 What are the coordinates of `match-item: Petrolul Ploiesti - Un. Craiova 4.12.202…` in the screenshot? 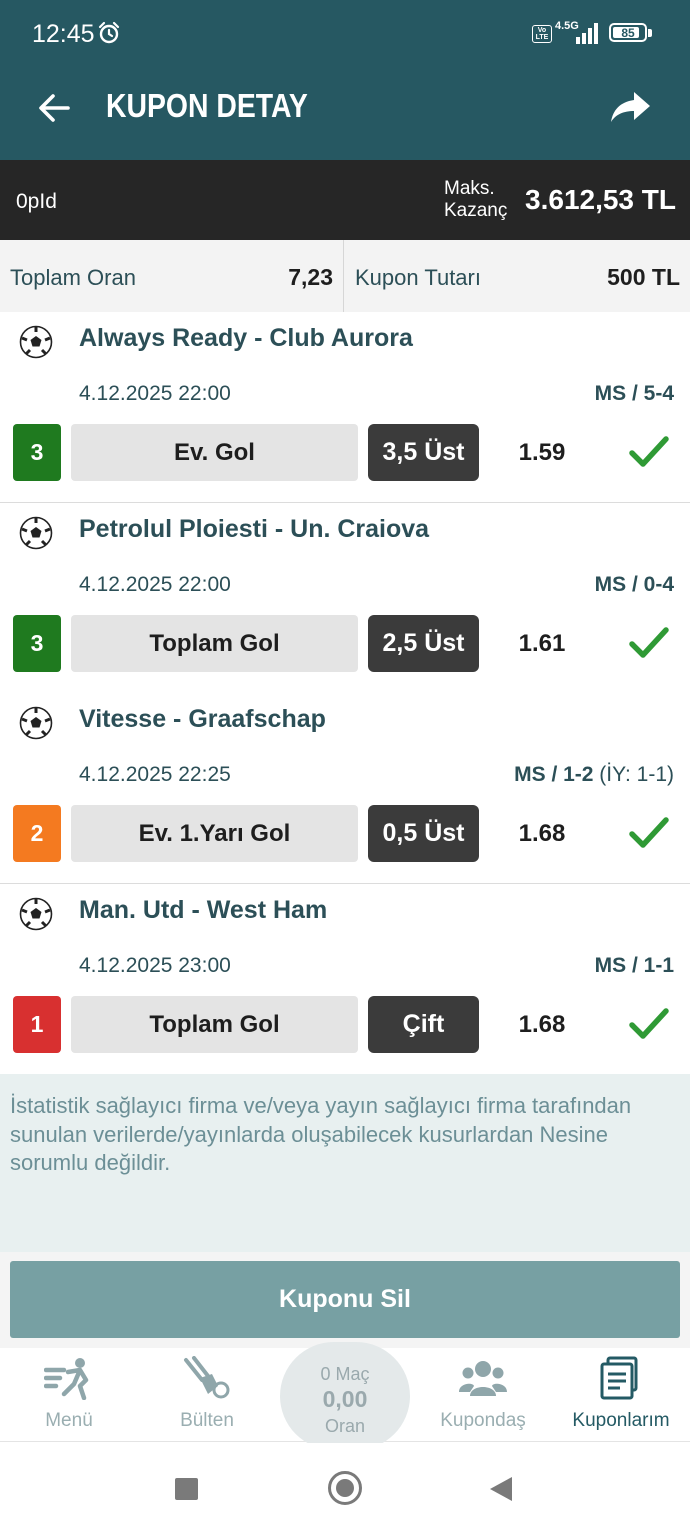 It's located at (345, 598).